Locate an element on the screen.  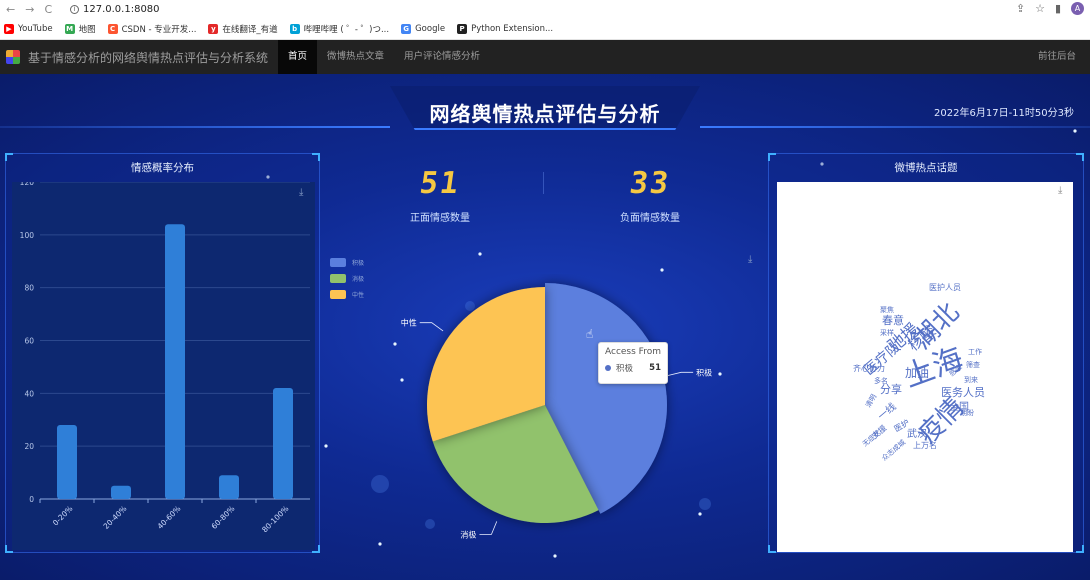
y-tick-label: 120 is located at coordinates (27, 184).